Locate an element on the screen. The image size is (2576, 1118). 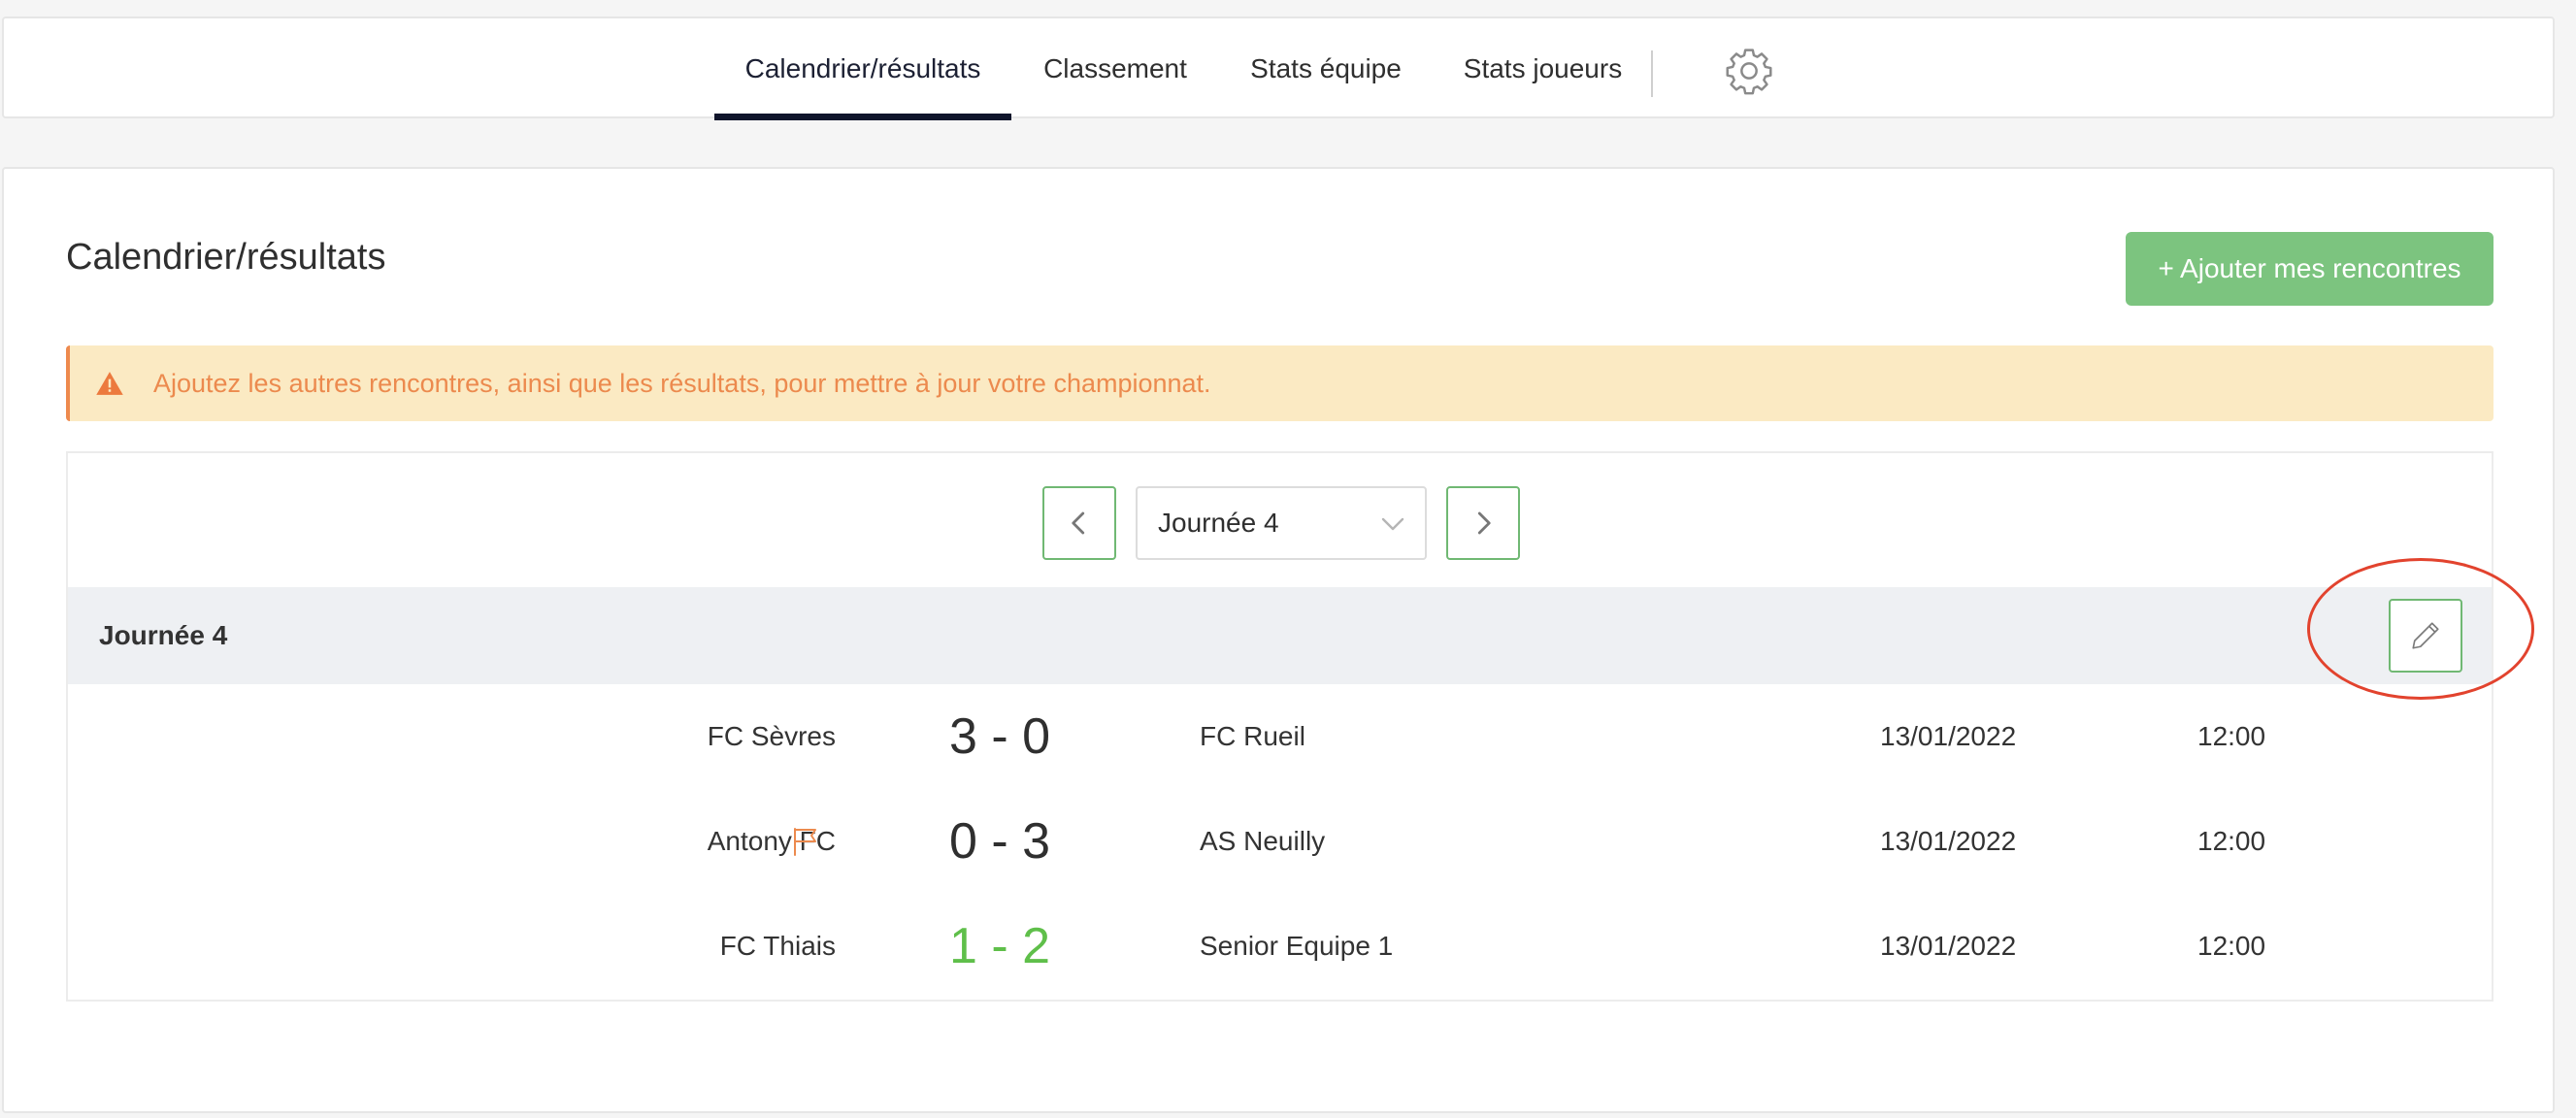
add-matches-button: + Ajouter mes rencontres is located at coordinates (2309, 269).